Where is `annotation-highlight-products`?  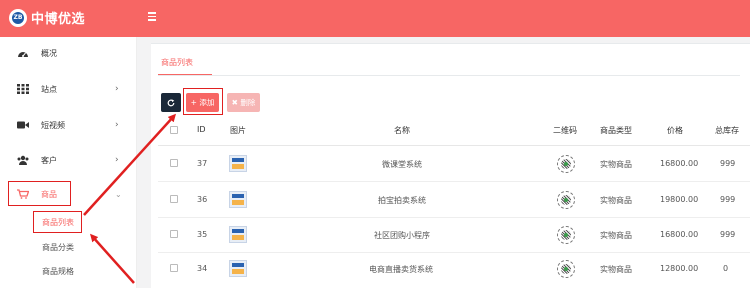
annotation-highlight-products is located at coordinates (39, 193).